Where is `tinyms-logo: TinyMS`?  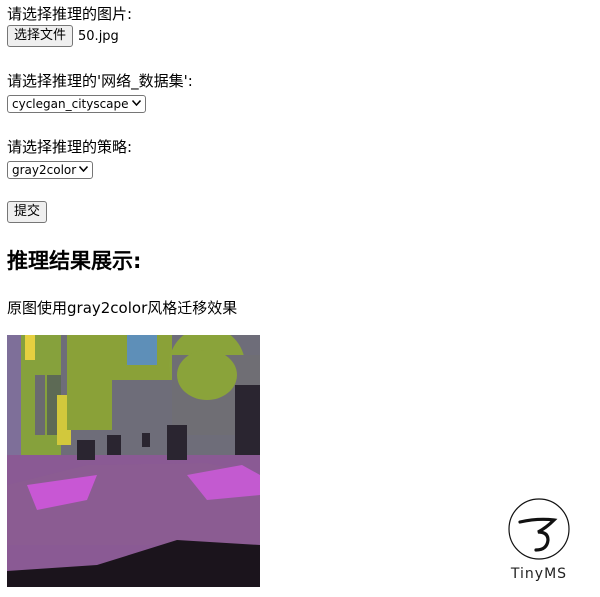 tinyms-logo: TinyMS is located at coordinates (539, 540).